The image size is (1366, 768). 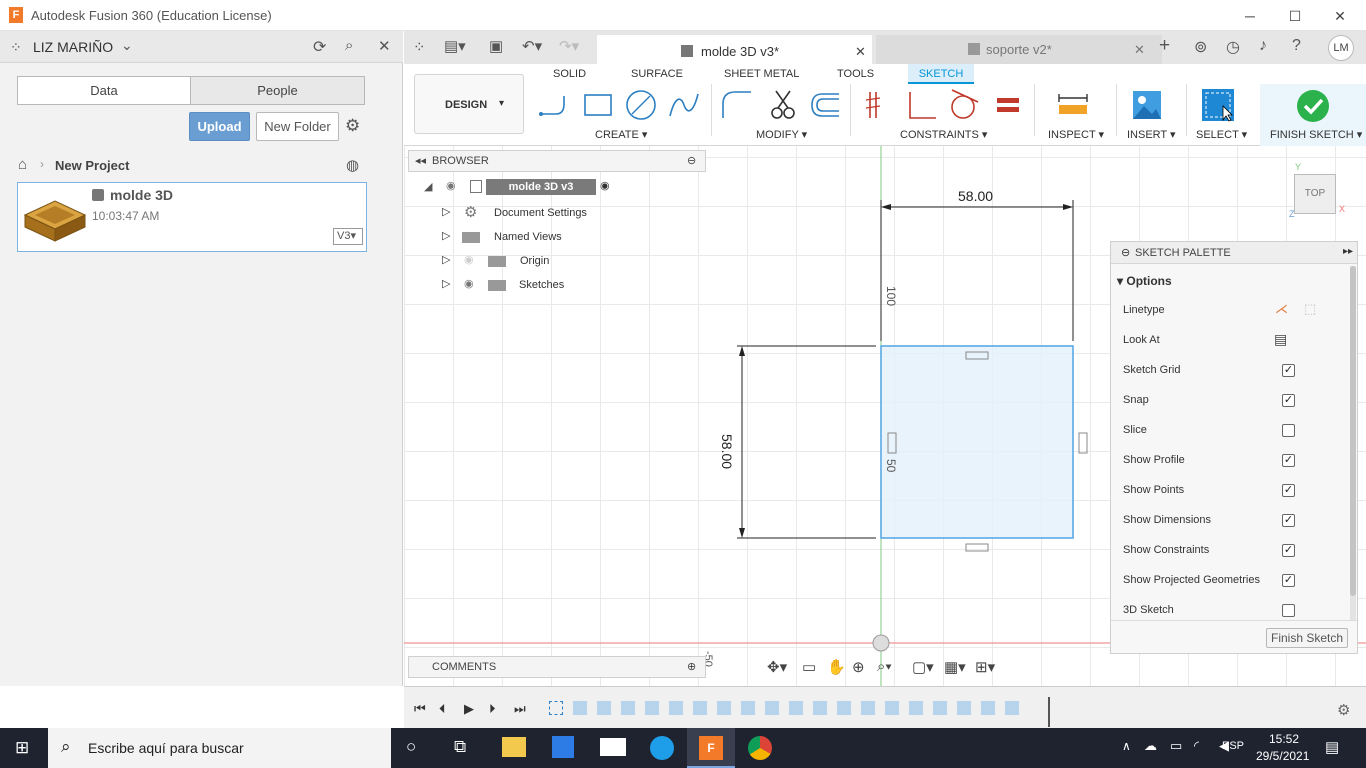 I want to click on avatar: LM, so click(x=1341, y=48).